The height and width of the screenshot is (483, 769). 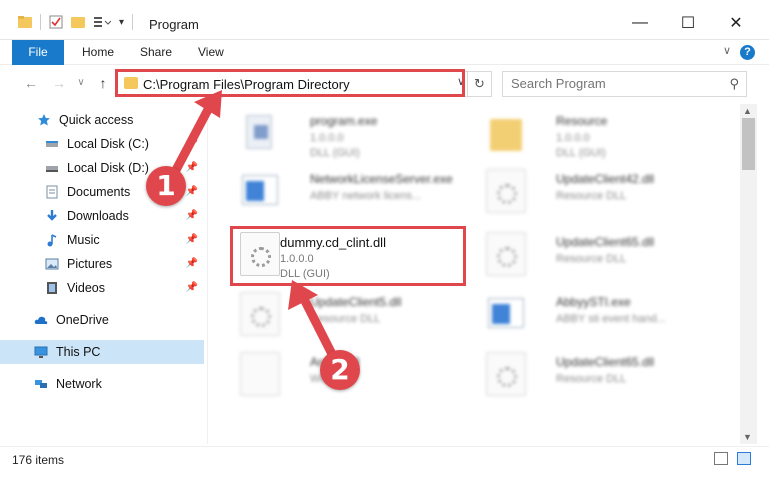 What do you see at coordinates (747, 111) in the screenshot?
I see `scroll-up-icon: ▲` at bounding box center [747, 111].